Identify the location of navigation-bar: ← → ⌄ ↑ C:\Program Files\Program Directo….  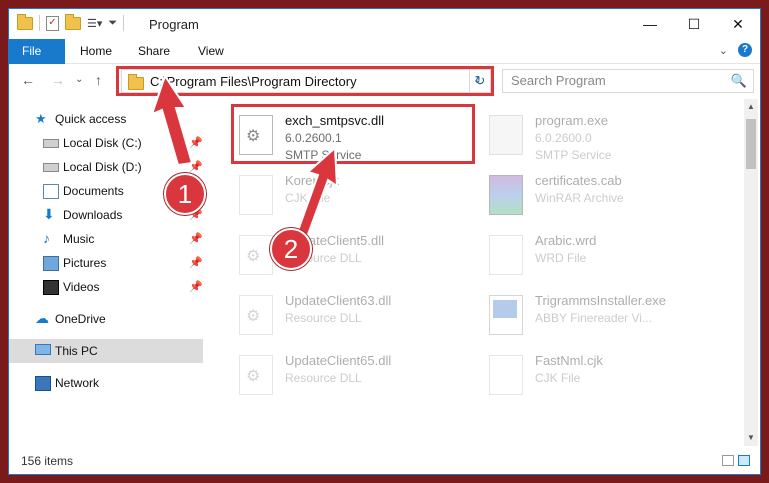
(384, 81).